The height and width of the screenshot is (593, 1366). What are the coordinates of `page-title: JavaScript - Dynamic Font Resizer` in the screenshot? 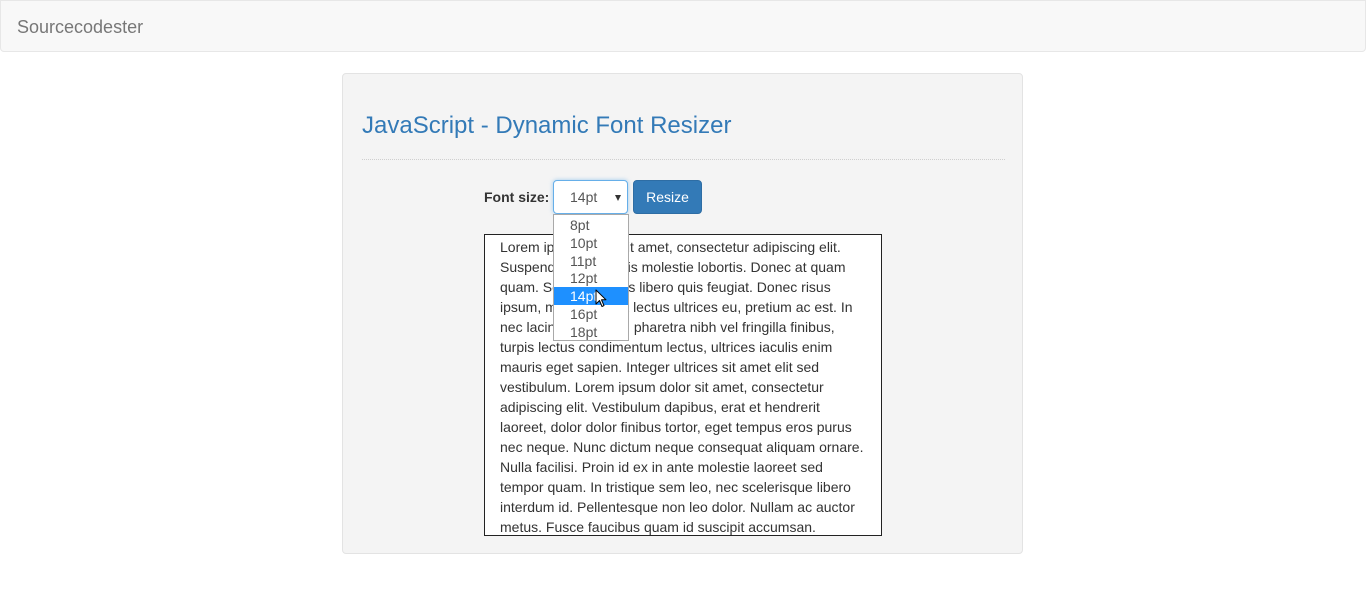 It's located at (547, 125).